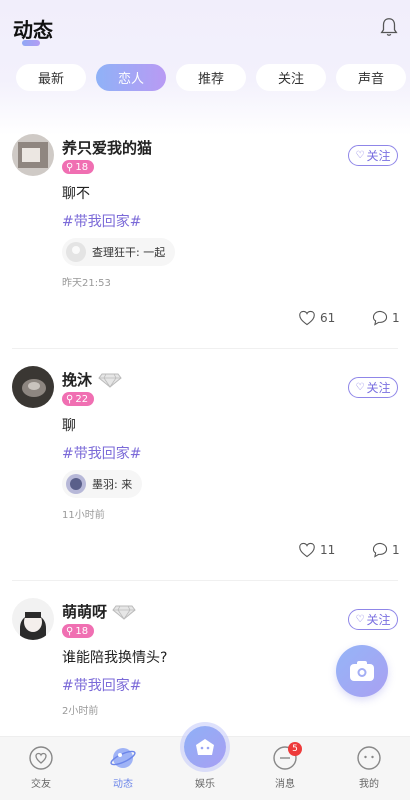  What do you see at coordinates (371, 77) in the screenshot?
I see `tab-voice: 声音` at bounding box center [371, 77].